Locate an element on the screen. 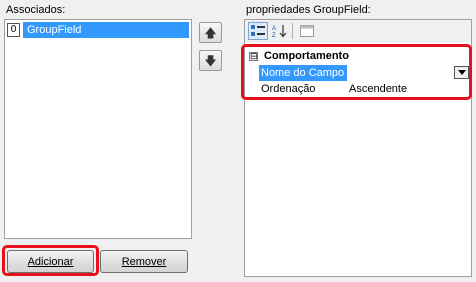 This screenshot has height=282, width=476. add-button: Adicionar is located at coordinates (50, 261).